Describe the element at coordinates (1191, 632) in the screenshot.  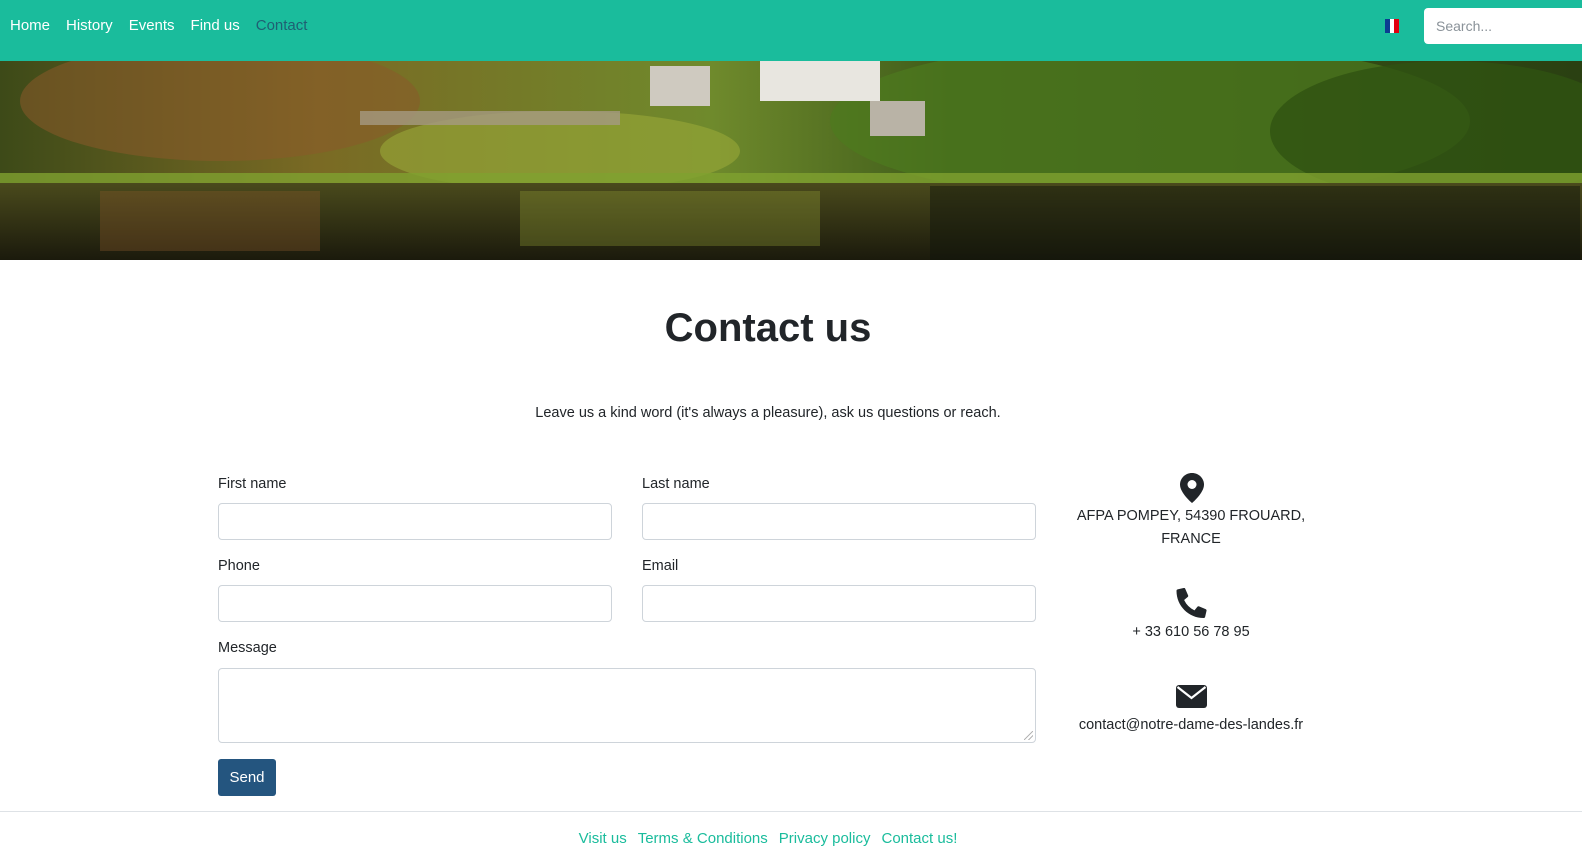
I see `contact-phone: + 33 610 56 78 95` at that location.